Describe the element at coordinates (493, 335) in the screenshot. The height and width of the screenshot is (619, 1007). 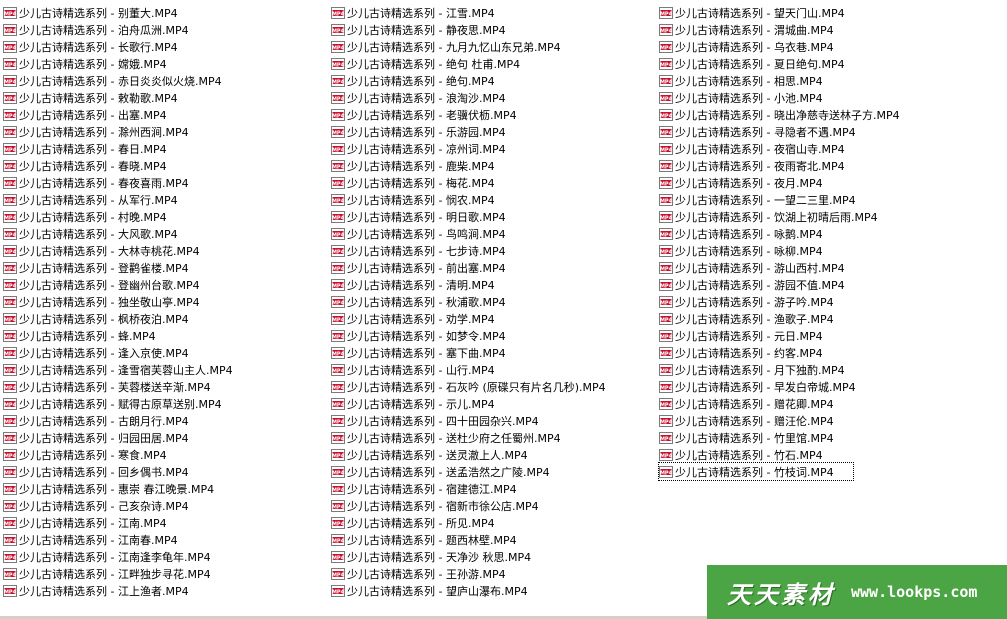
I see `file-item: MP4 少儿古诗精选系列 - 如梦令.MP4` at that location.